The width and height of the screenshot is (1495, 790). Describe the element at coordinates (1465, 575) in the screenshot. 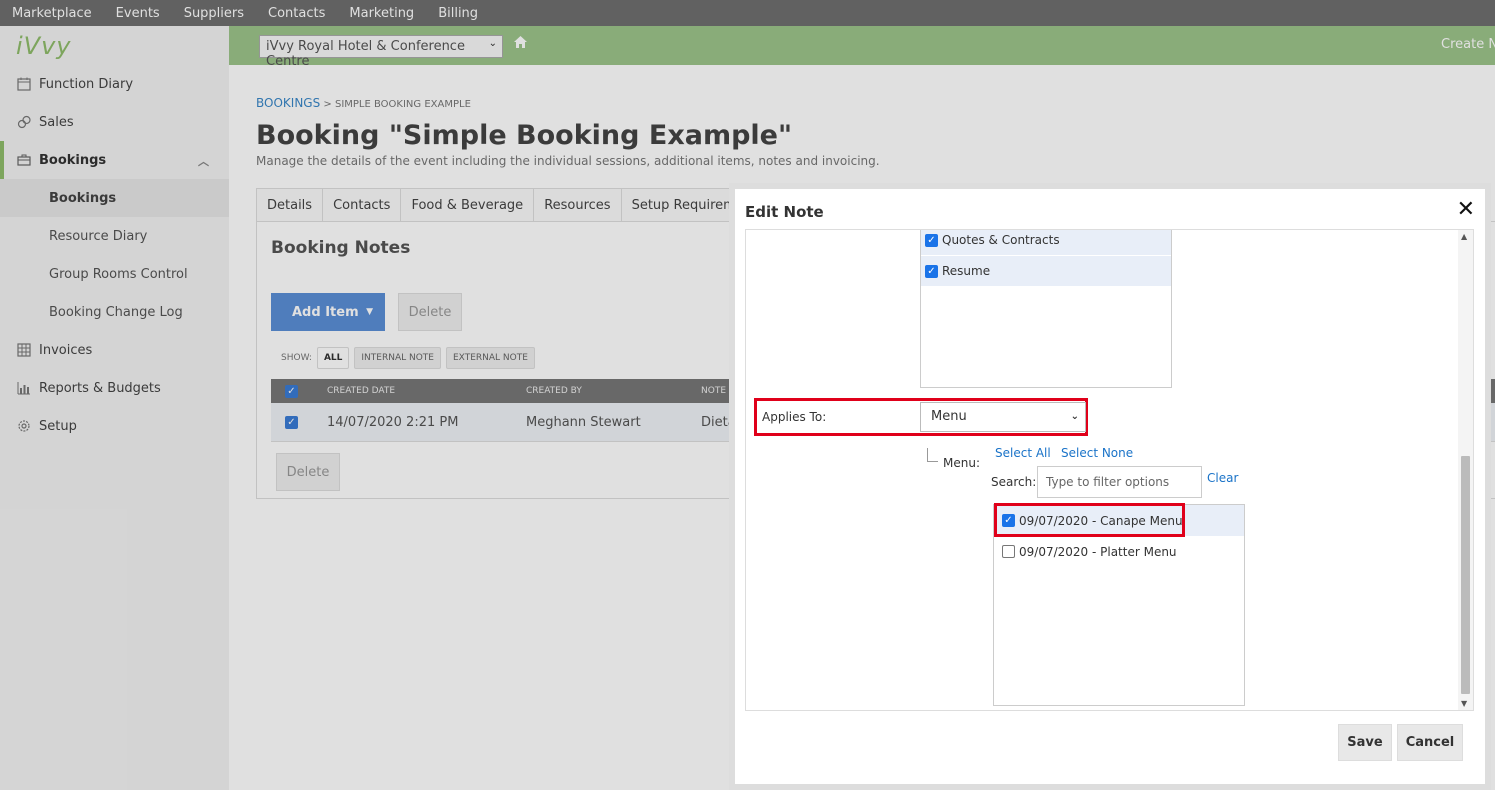

I see `scrollbar-thumb` at that location.